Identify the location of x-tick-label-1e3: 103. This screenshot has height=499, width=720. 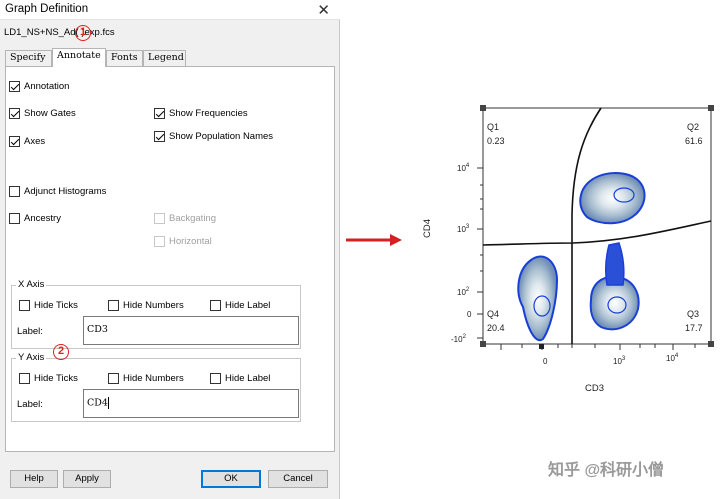
(619, 361).